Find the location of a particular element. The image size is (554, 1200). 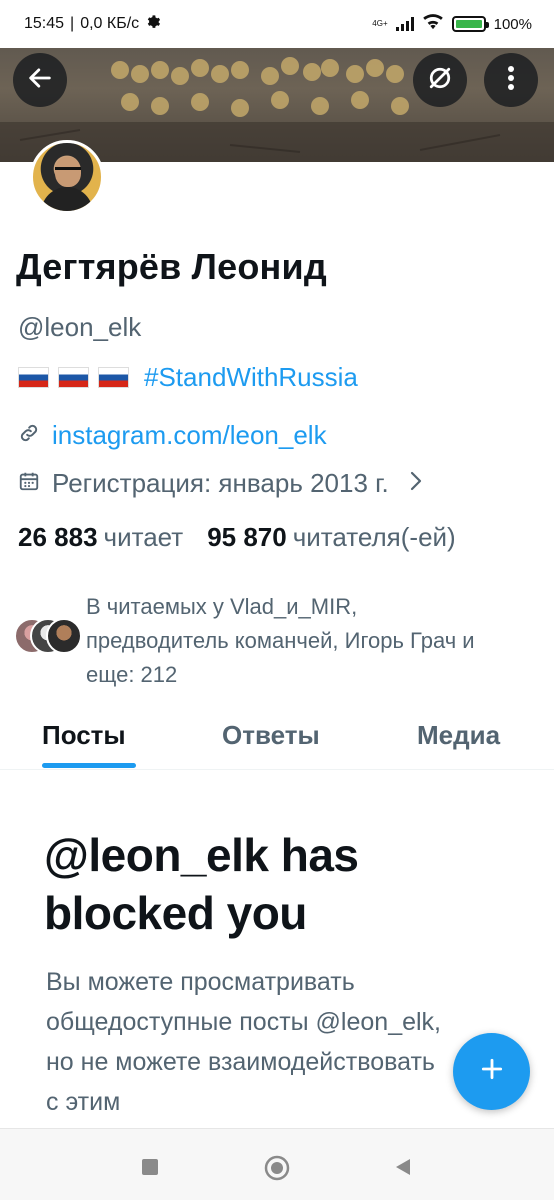

avatar-shirt is located at coordinates (67, 199).